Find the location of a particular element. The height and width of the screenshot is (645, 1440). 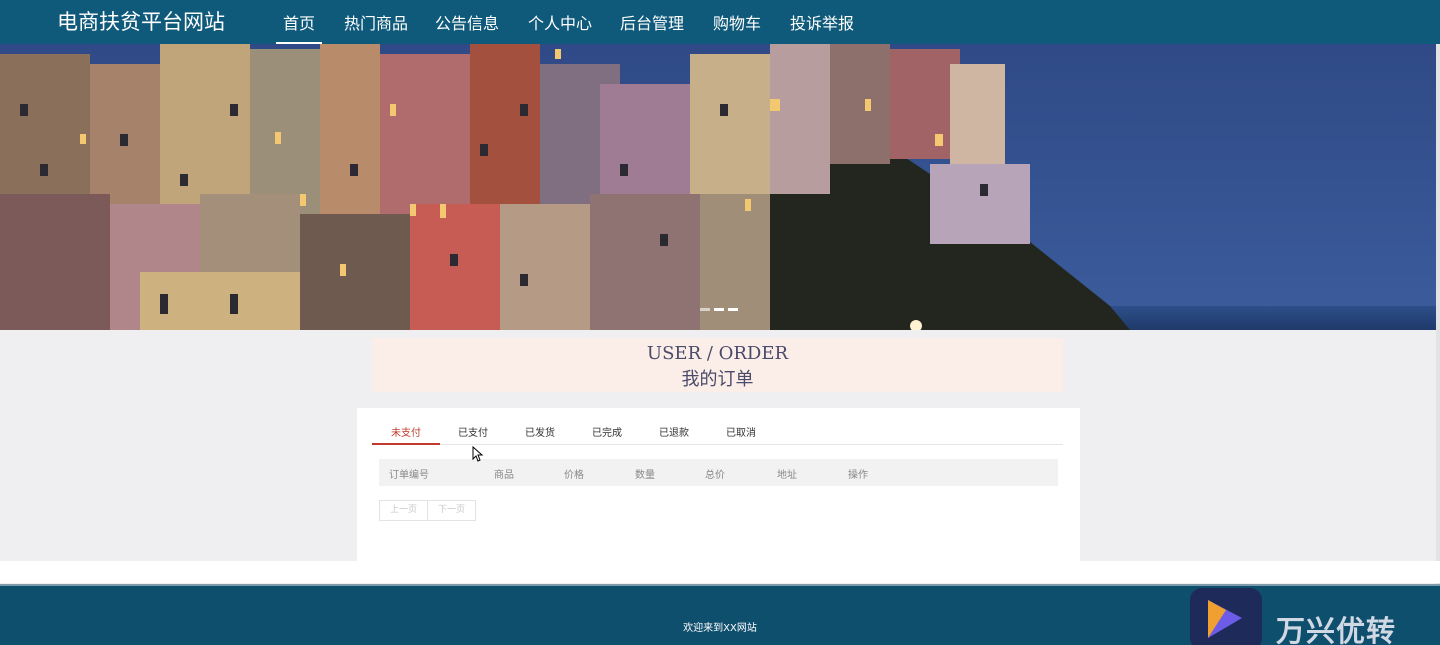

site-brand: 电商扶贫平台网站 is located at coordinates (141, 21).